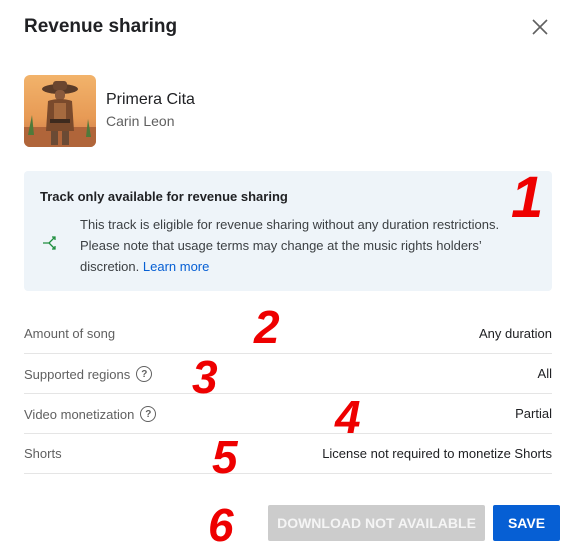  What do you see at coordinates (348, 417) in the screenshot?
I see `annotation-marker-4: 4` at bounding box center [348, 417].